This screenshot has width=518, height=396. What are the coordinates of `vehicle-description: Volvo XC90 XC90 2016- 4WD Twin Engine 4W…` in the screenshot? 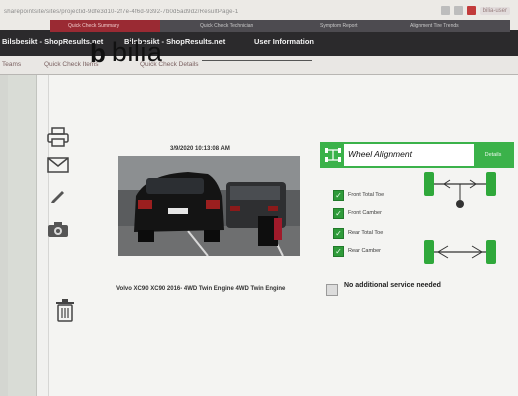 It's located at (201, 289).